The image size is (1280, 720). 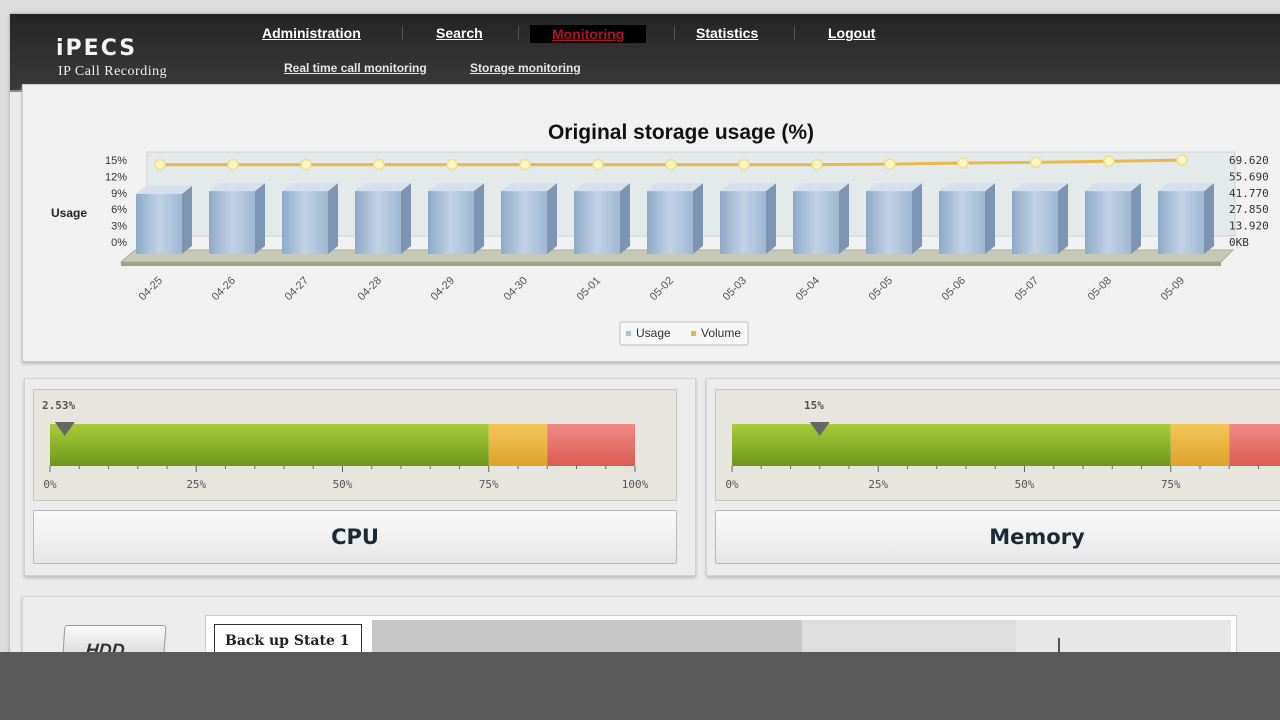 What do you see at coordinates (287, 641) in the screenshot?
I see `backup-state-label: Back up State 1` at bounding box center [287, 641].